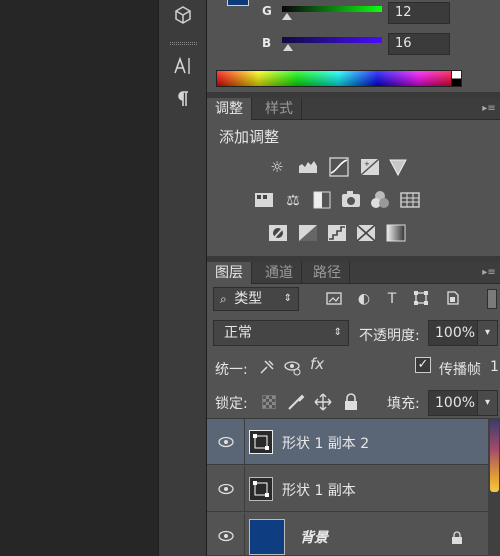  I want to click on propagate-frame-label: 传播帧, so click(460, 370).